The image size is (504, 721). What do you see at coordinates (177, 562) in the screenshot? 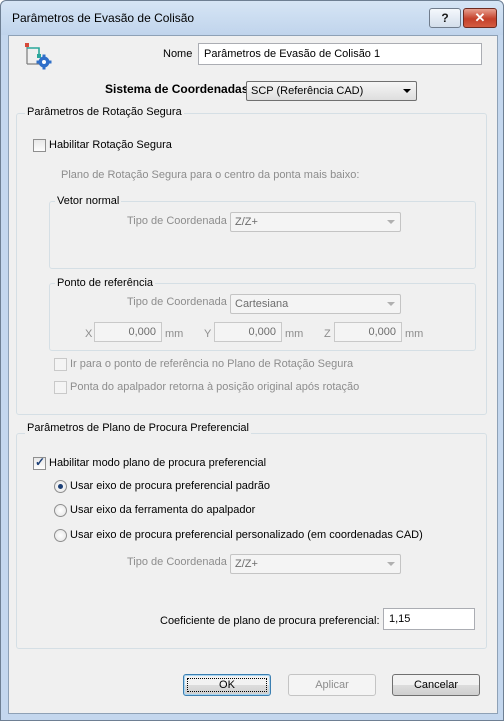
I see `preferred-coord-type-label: Tipo de Coordenada` at bounding box center [177, 562].